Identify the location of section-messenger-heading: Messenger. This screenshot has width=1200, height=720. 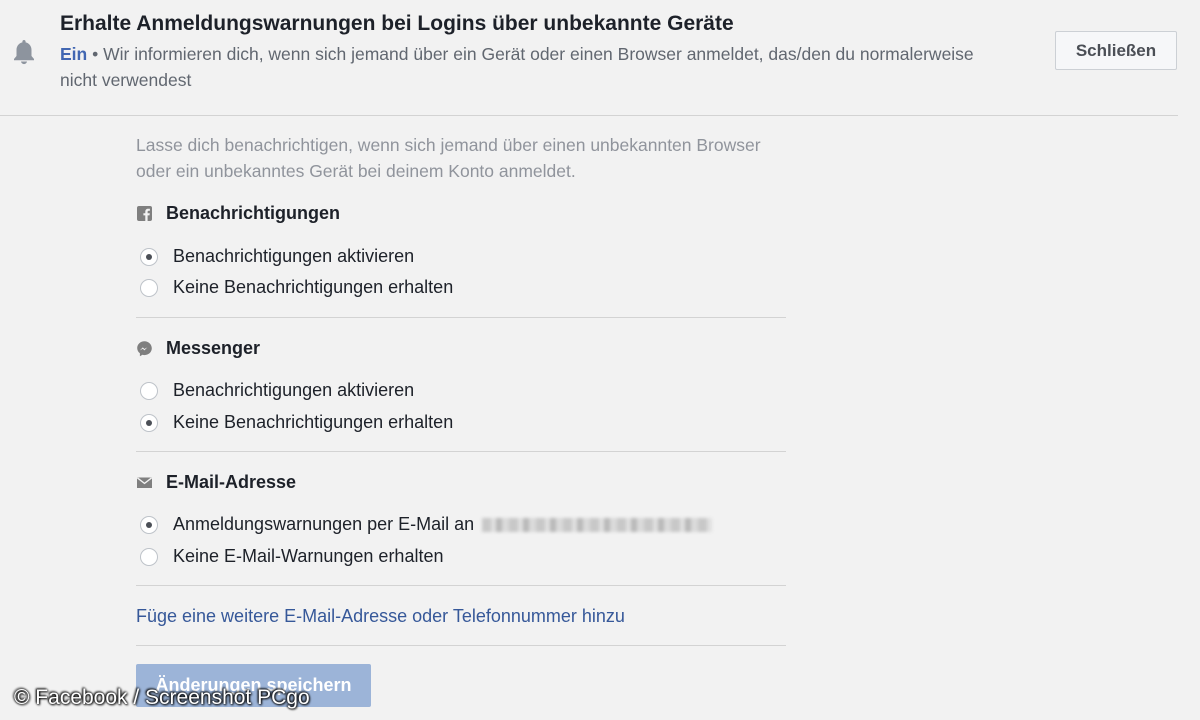
(198, 348).